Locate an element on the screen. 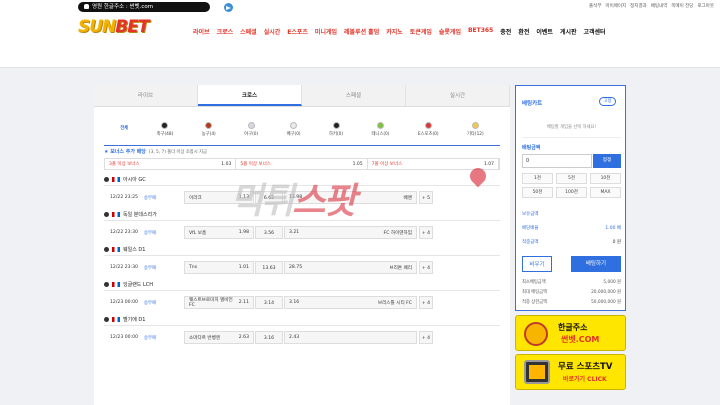 The width and height of the screenshot is (720, 405). nav-item: 크로스 is located at coordinates (225, 31).